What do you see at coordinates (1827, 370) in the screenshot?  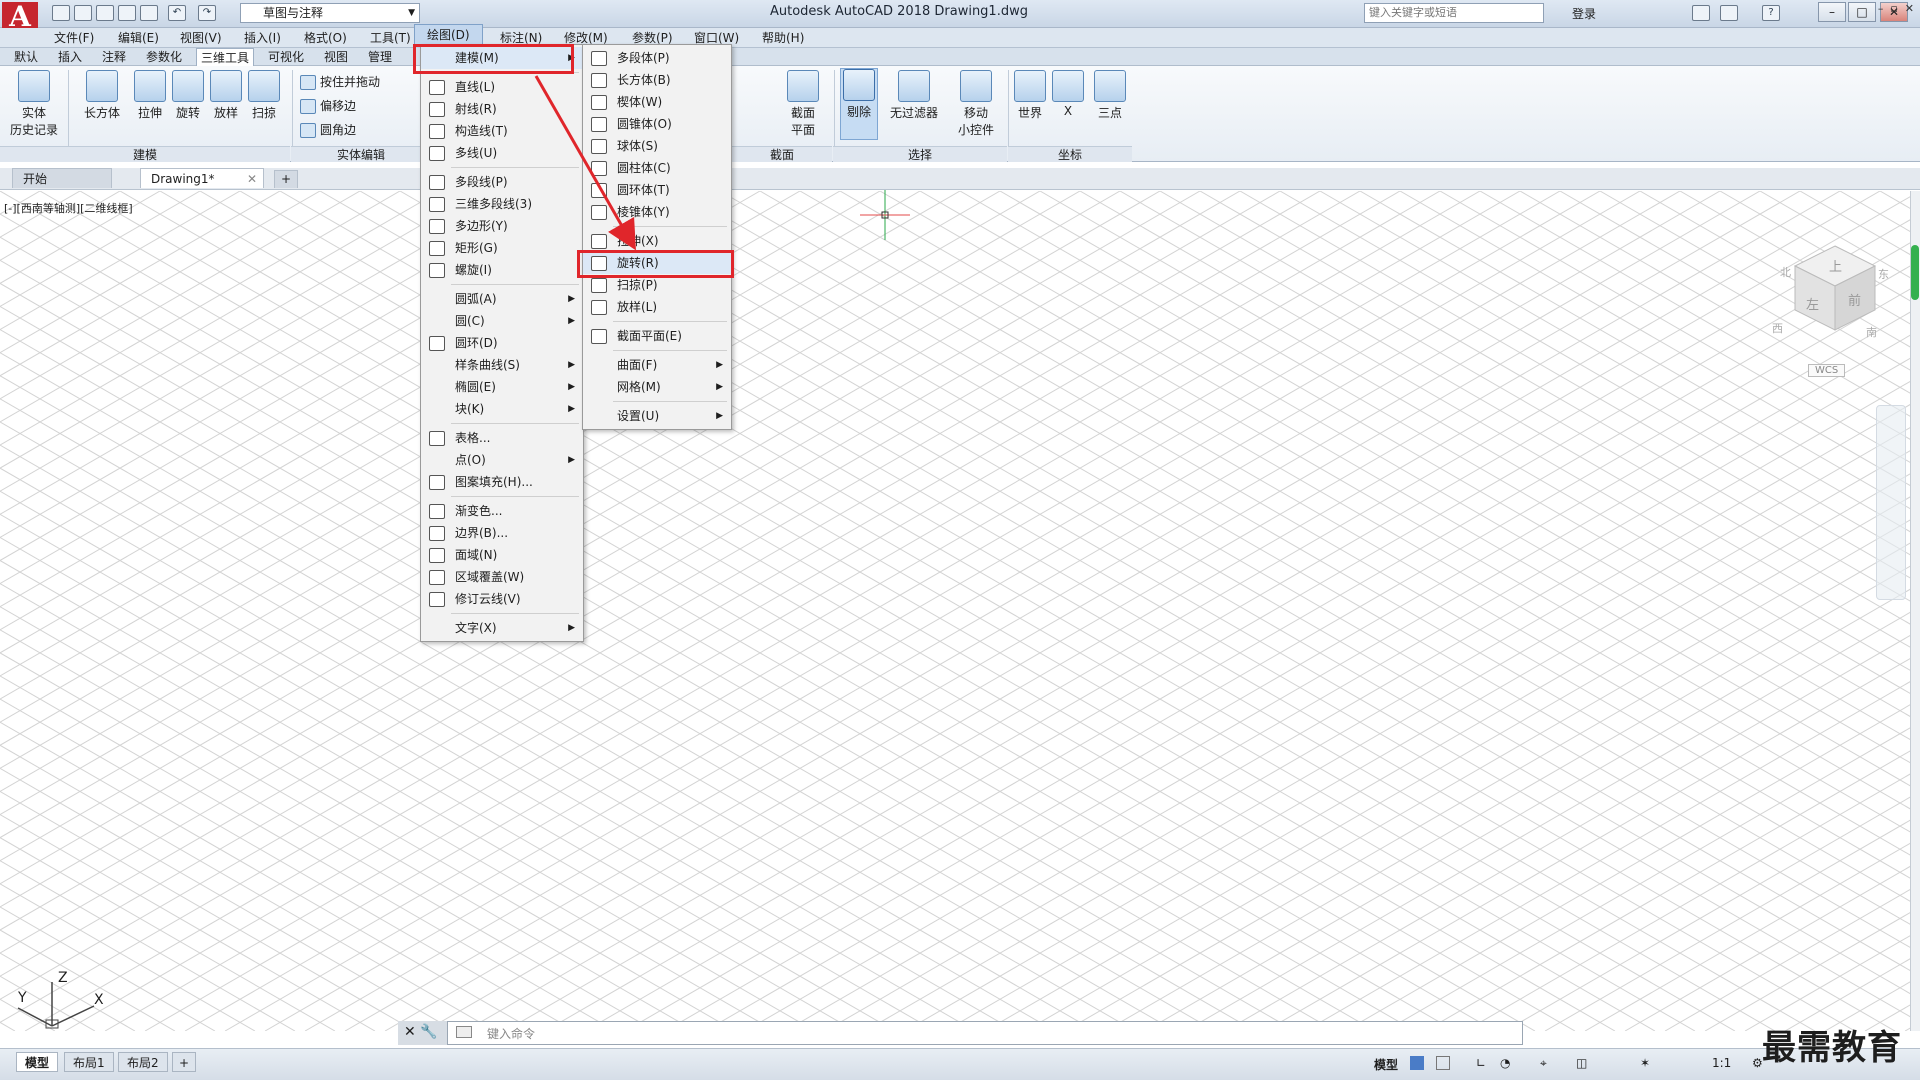 I see `wcs-menu: WCS` at bounding box center [1827, 370].